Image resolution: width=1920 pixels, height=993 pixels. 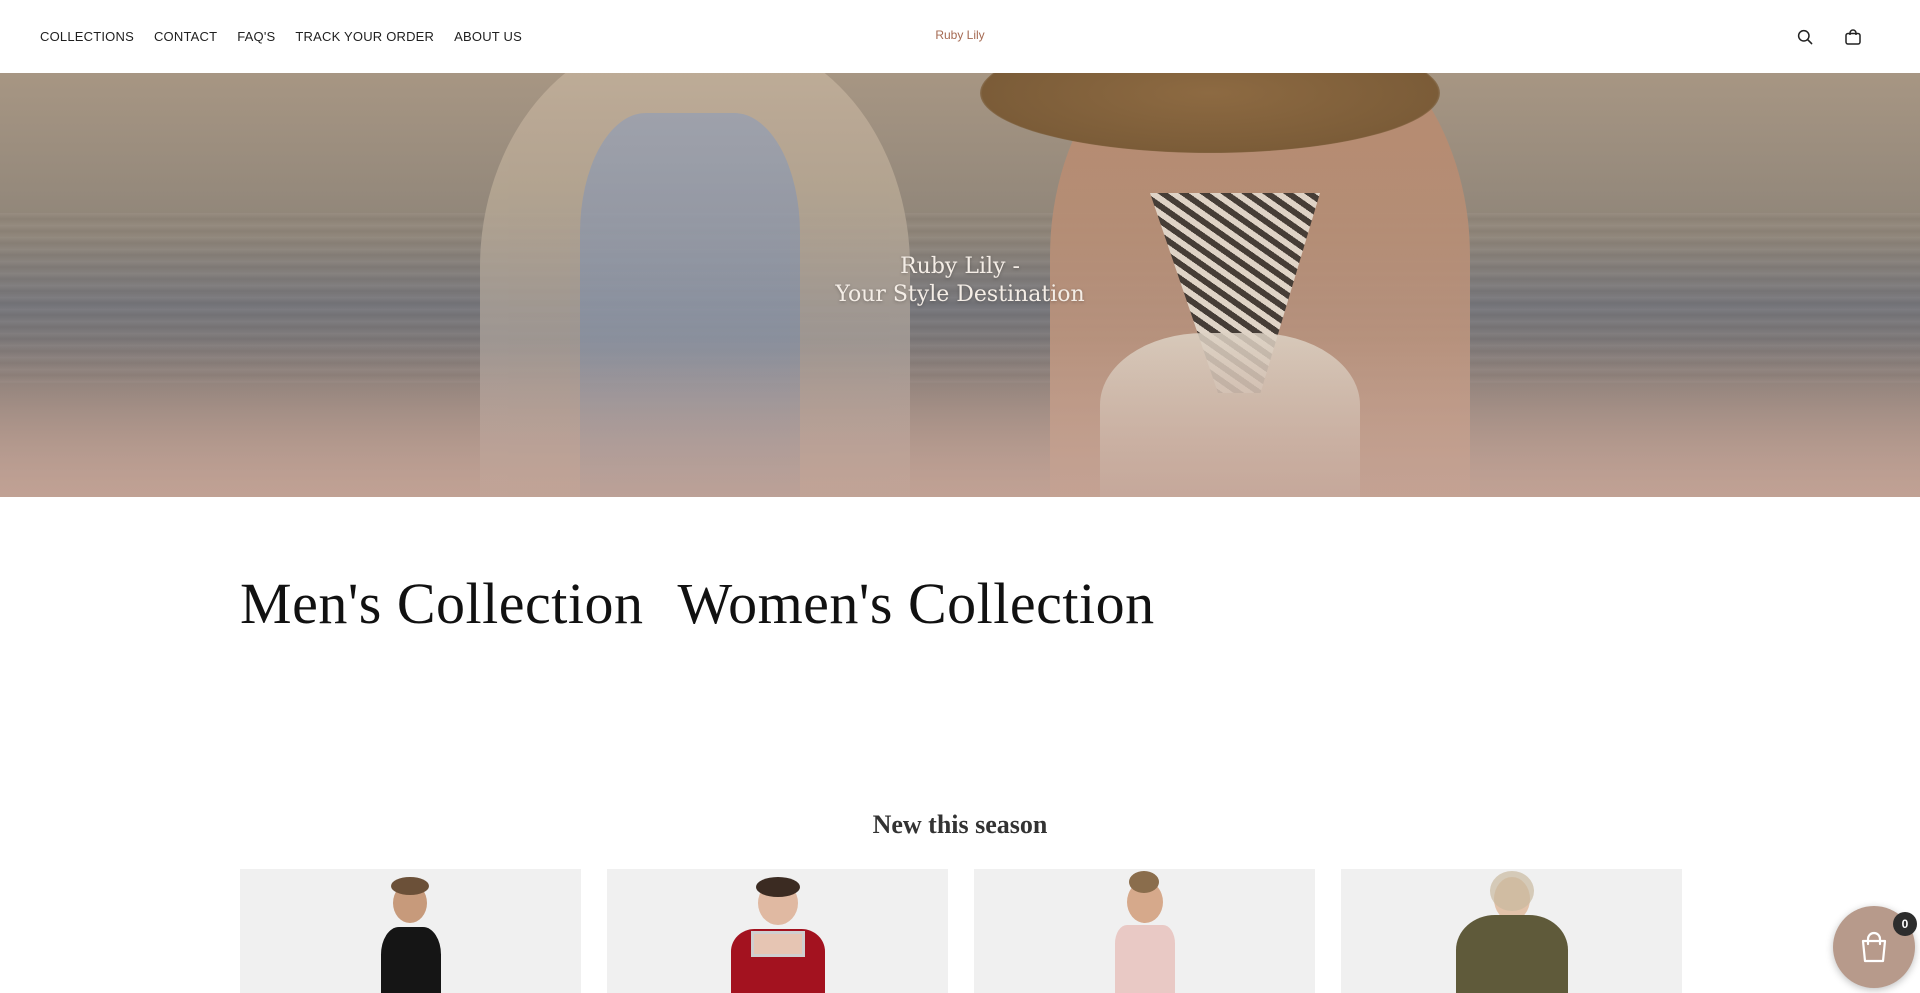 I want to click on mens-collection-link: Men's Collection, so click(x=441, y=603).